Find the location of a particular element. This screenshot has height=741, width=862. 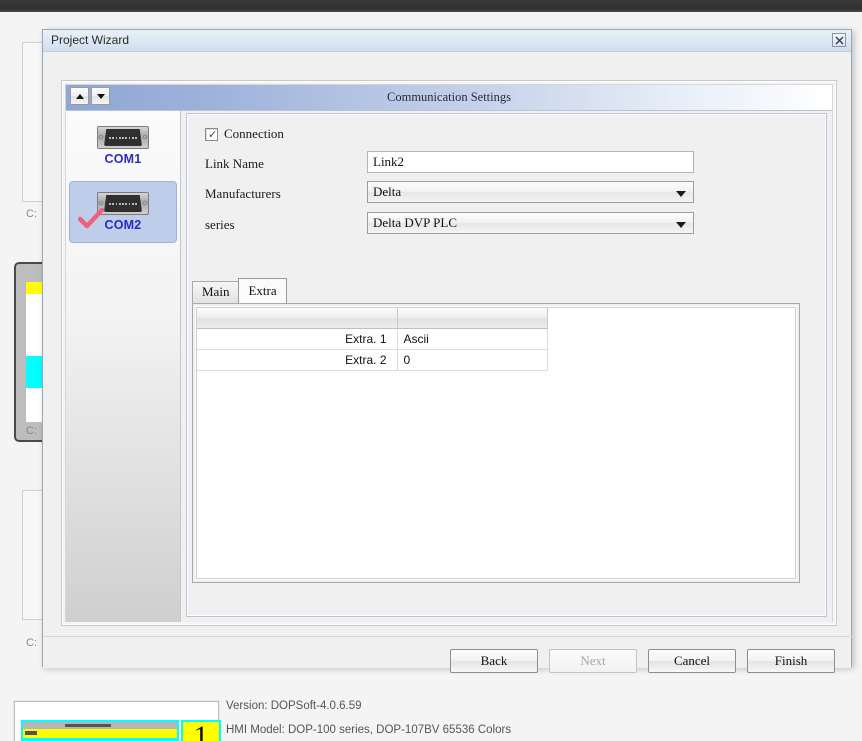

manufacturers-label: Manufacturers is located at coordinates (243, 193).